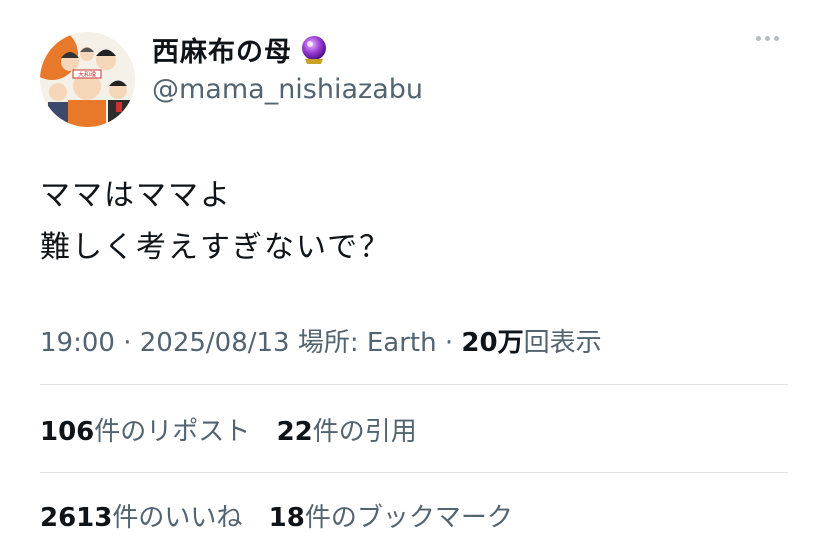  I want to click on avatar-illustration: 大和魂, so click(87, 79).